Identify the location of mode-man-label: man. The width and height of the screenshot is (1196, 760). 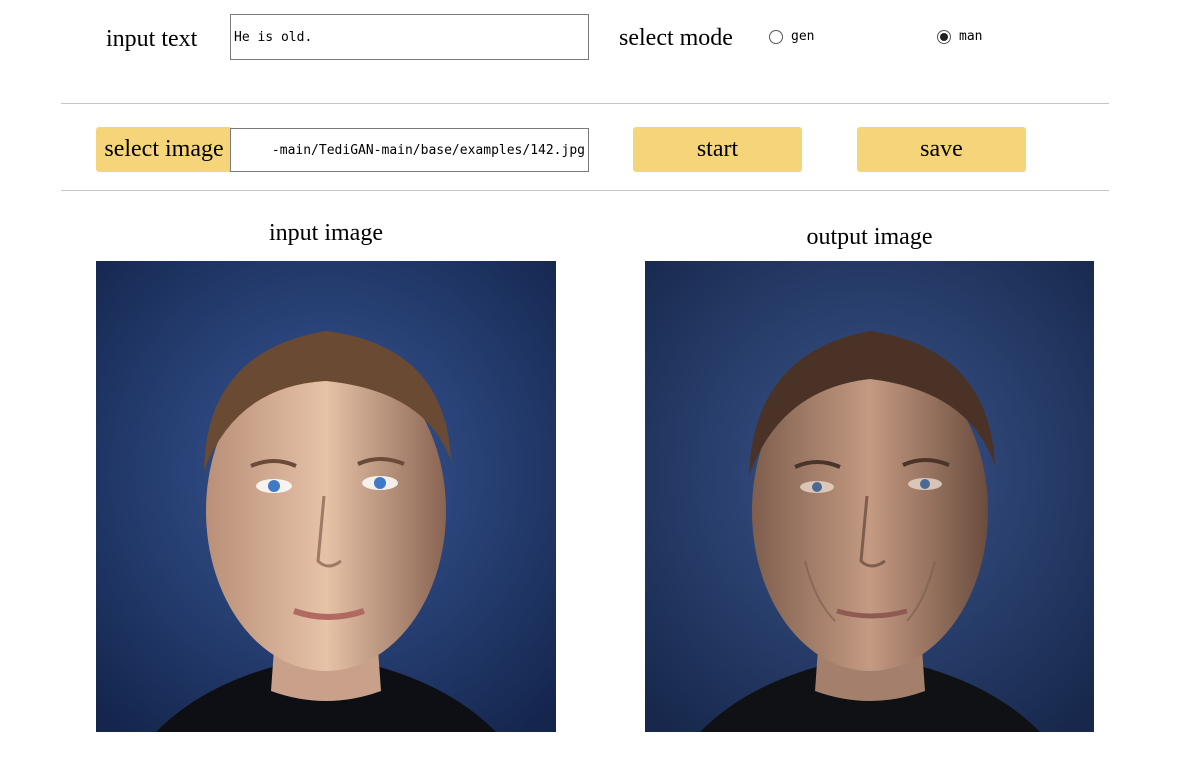
(970, 37).